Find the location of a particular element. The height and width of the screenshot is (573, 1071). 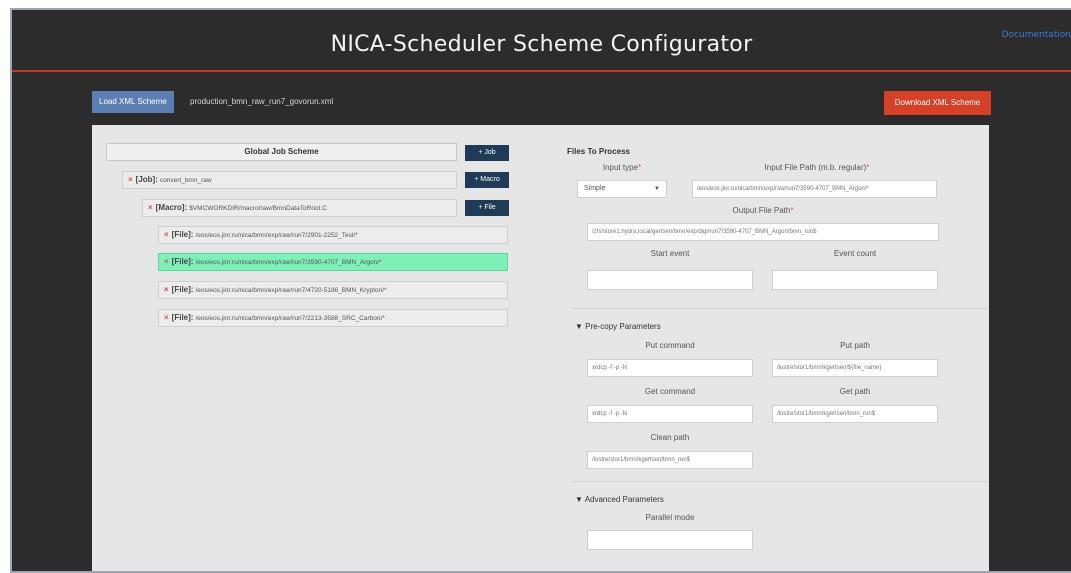

add-macro-button: + Macro is located at coordinates (487, 180).